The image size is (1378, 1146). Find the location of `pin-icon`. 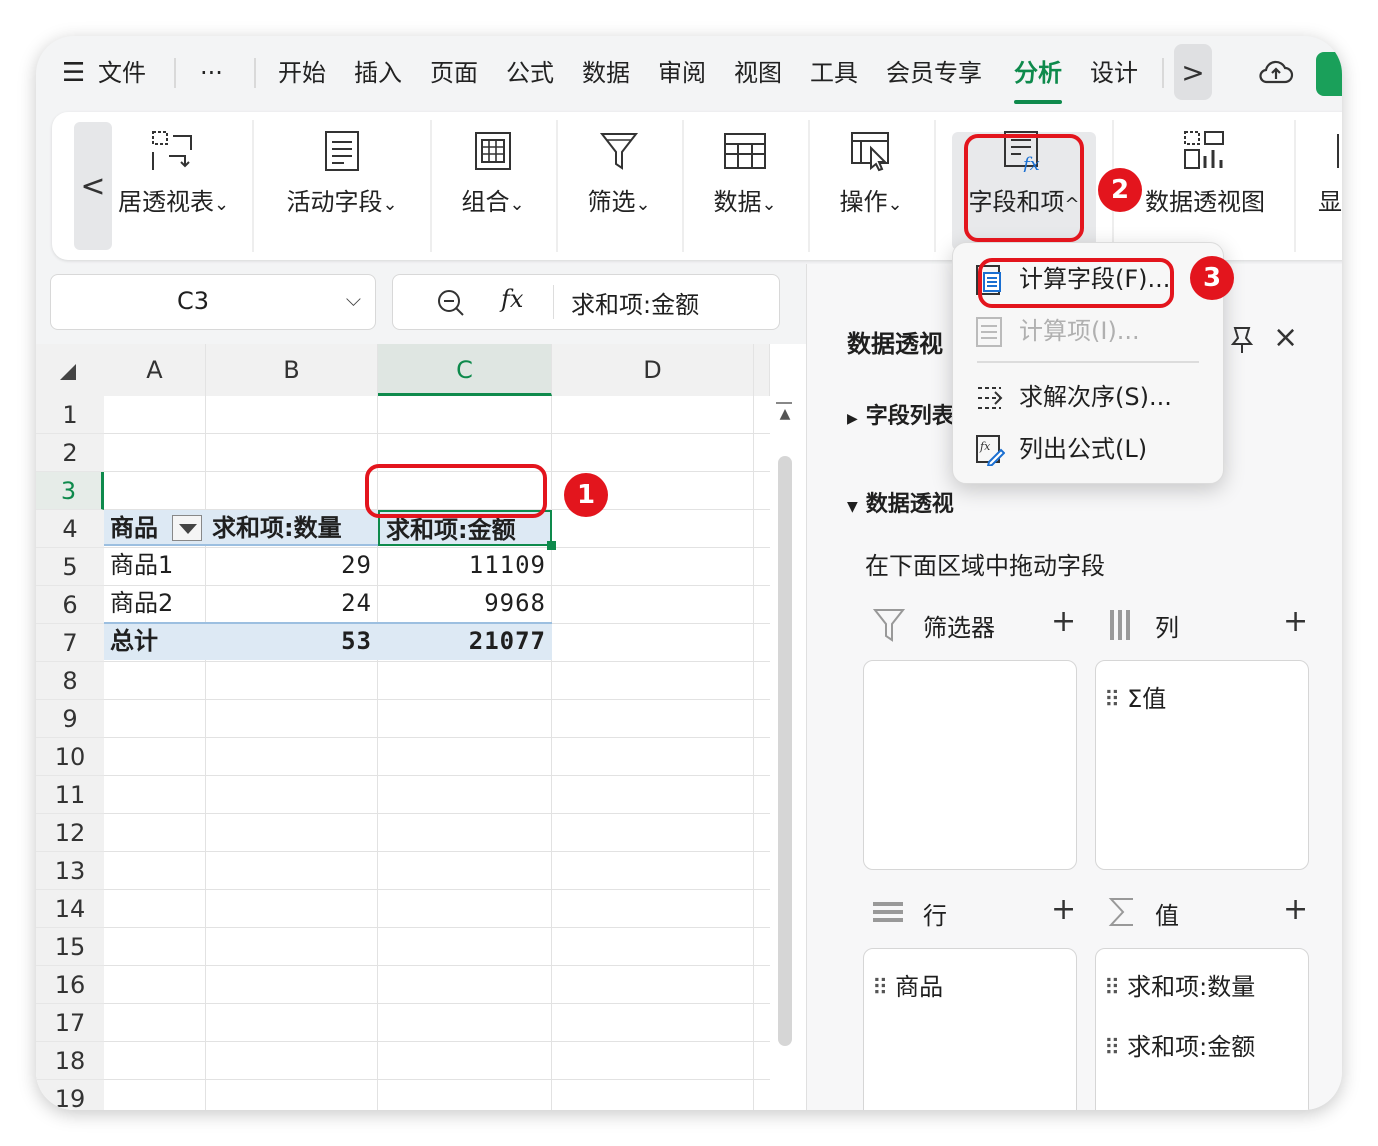

pin-icon is located at coordinates (1242, 341).